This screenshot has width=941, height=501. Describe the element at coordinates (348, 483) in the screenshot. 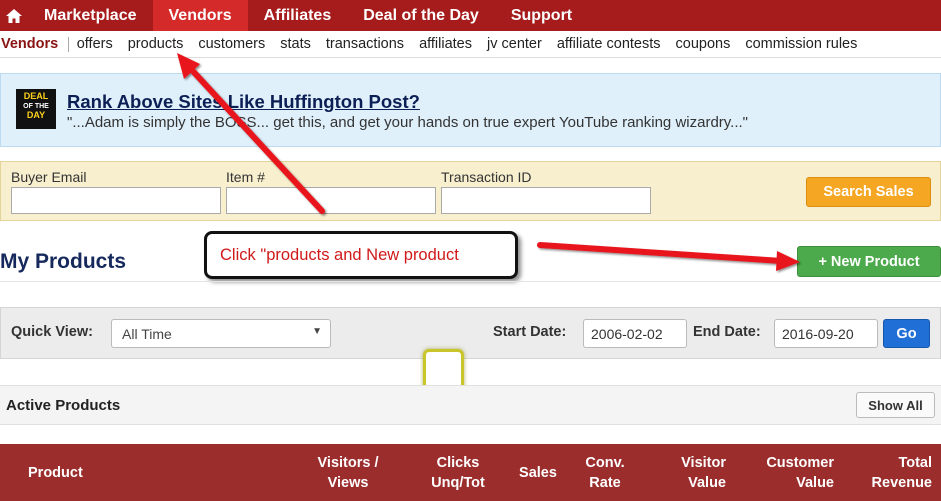

I see `col-visitors-line2: Views` at that location.